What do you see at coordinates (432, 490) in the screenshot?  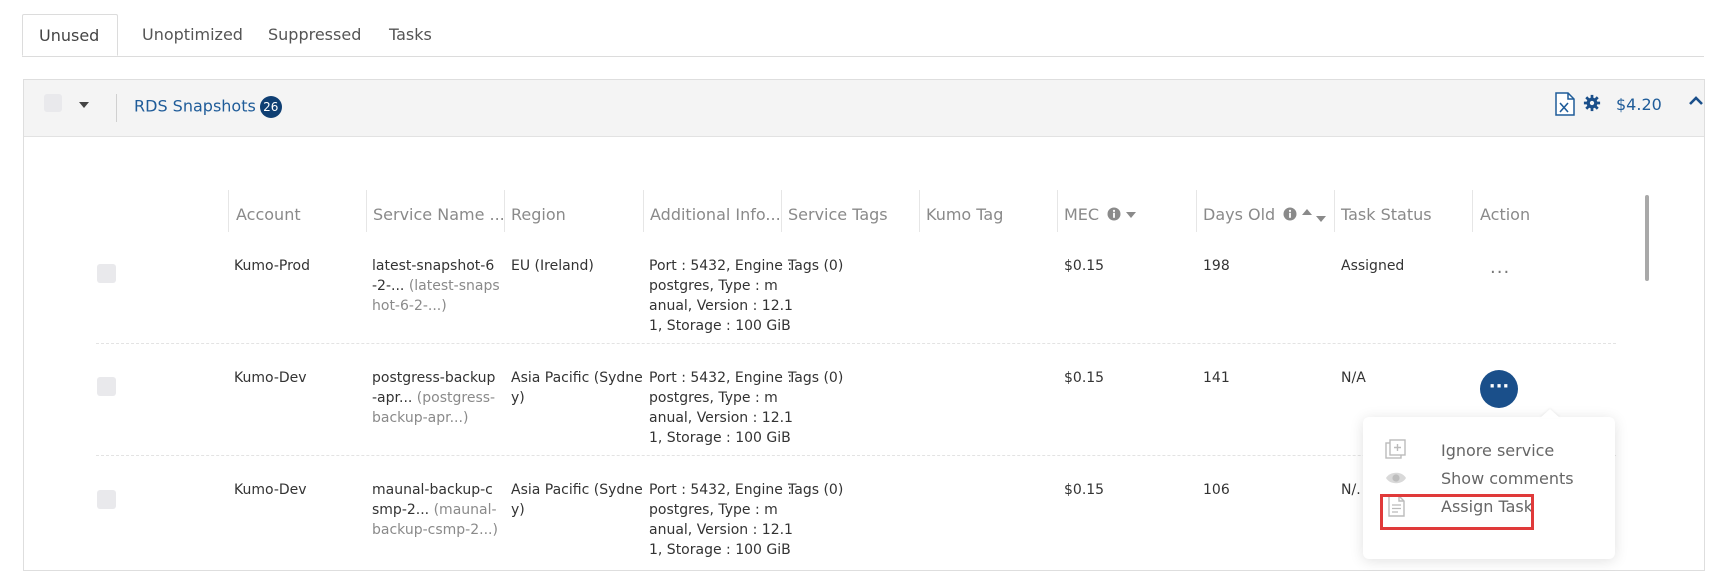 I see `service-name-line: maunal-backup-c` at bounding box center [432, 490].